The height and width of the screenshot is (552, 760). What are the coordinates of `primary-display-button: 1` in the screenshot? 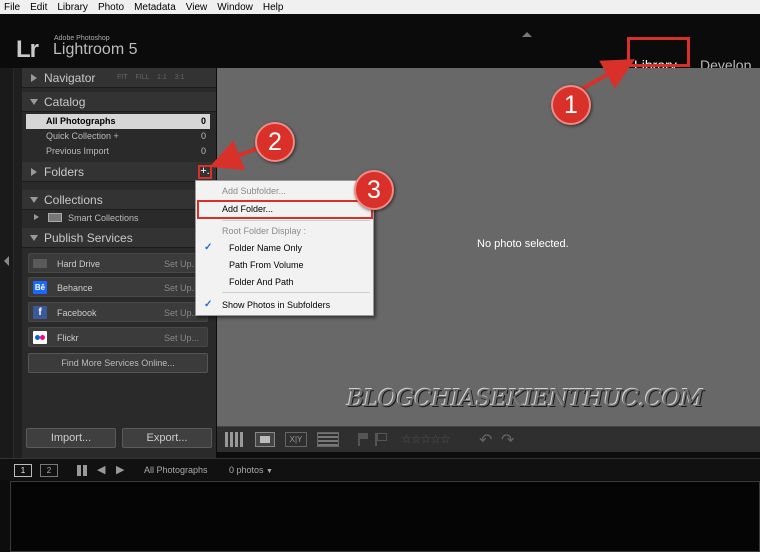 It's located at (23, 470).